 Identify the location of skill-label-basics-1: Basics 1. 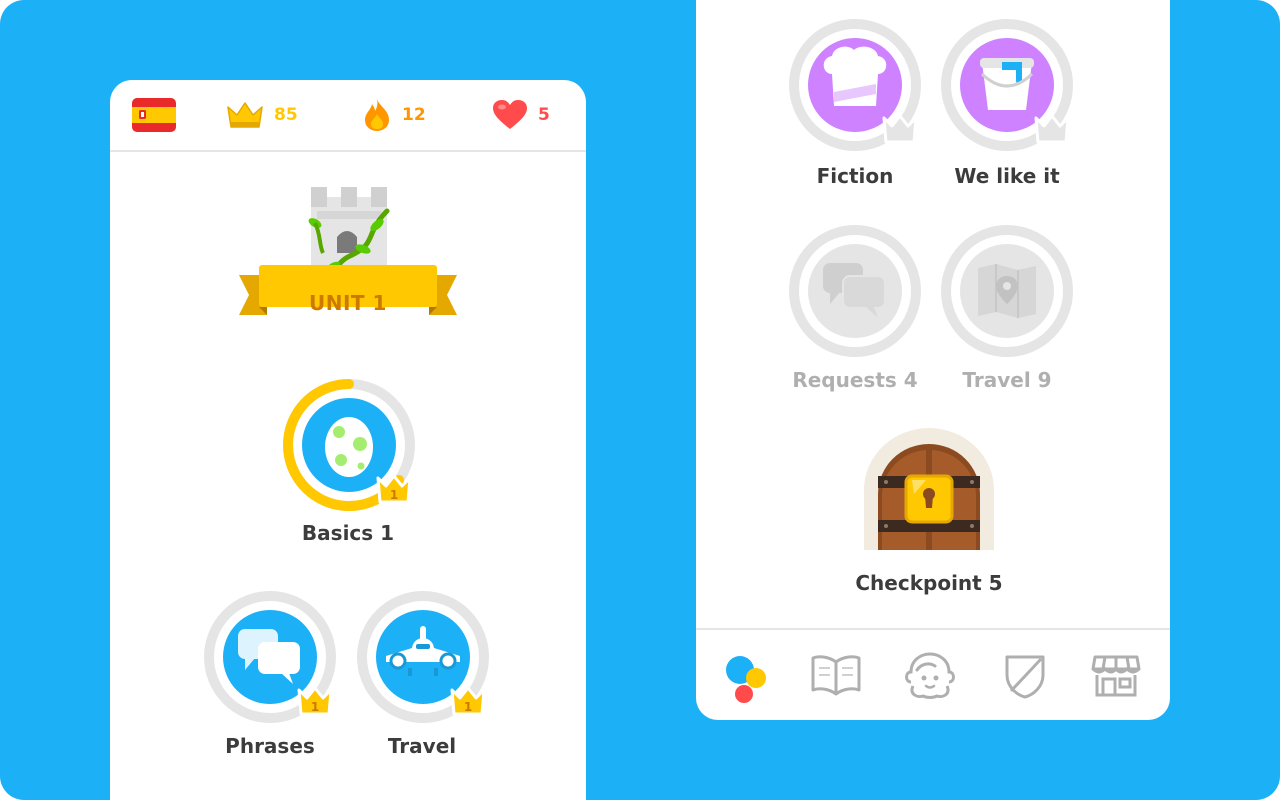
(348, 533).